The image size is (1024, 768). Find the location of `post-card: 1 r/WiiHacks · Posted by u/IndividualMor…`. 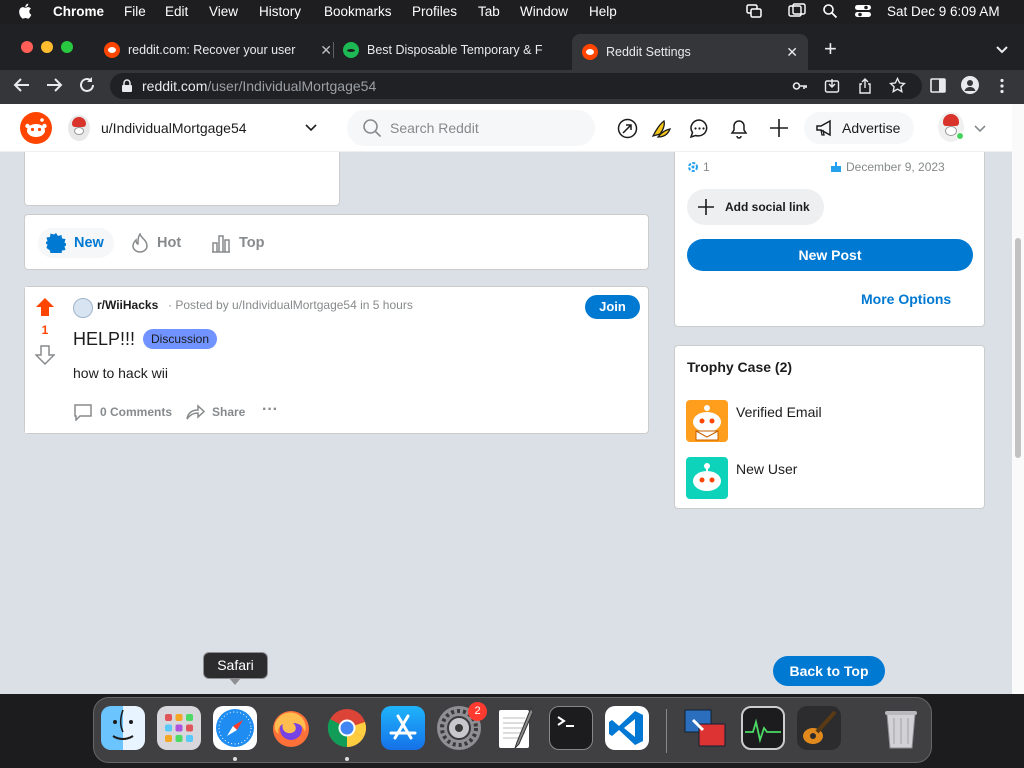

post-card: 1 r/WiiHacks · Posted by u/IndividualMor… is located at coordinates (336, 360).